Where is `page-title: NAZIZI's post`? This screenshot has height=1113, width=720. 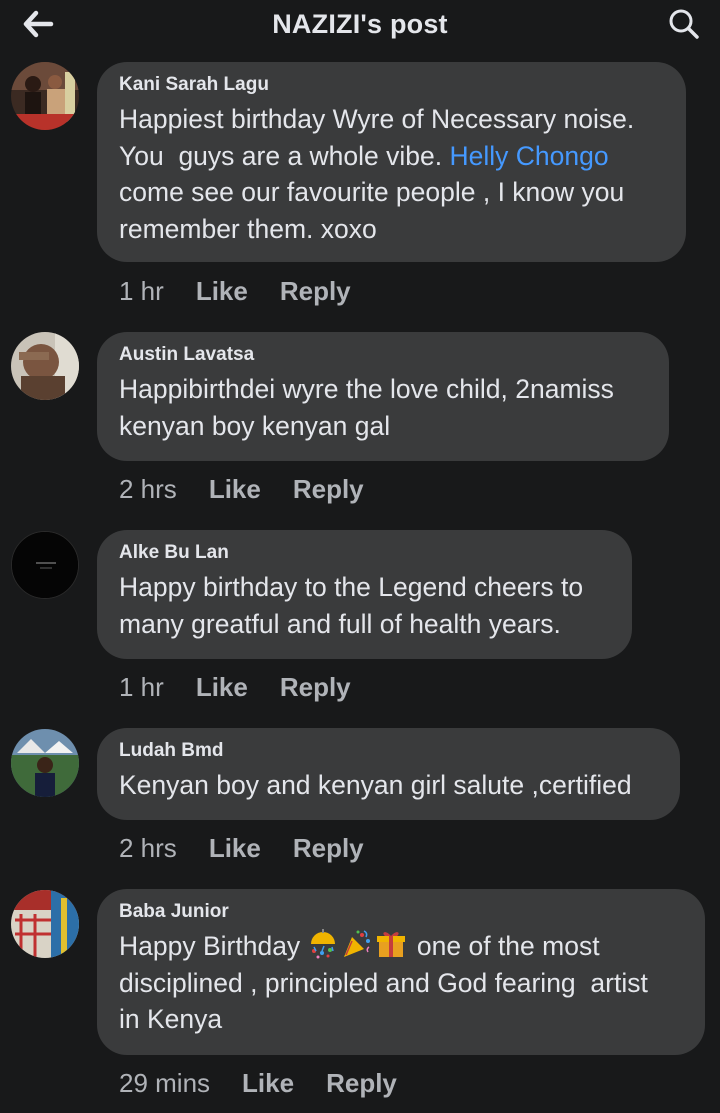 page-title: NAZIZI's post is located at coordinates (360, 24).